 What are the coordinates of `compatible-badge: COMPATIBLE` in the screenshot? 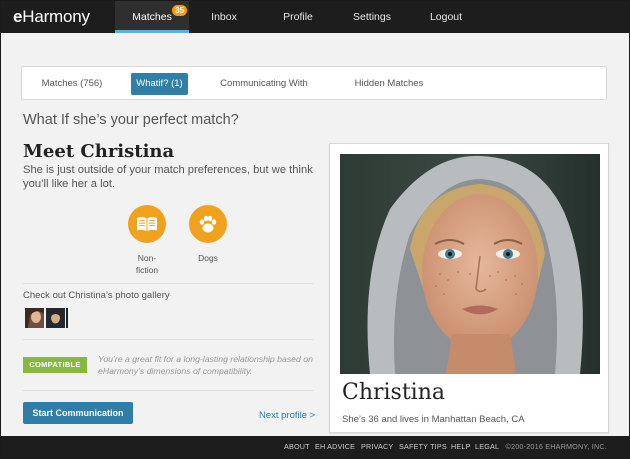 It's located at (55, 365).